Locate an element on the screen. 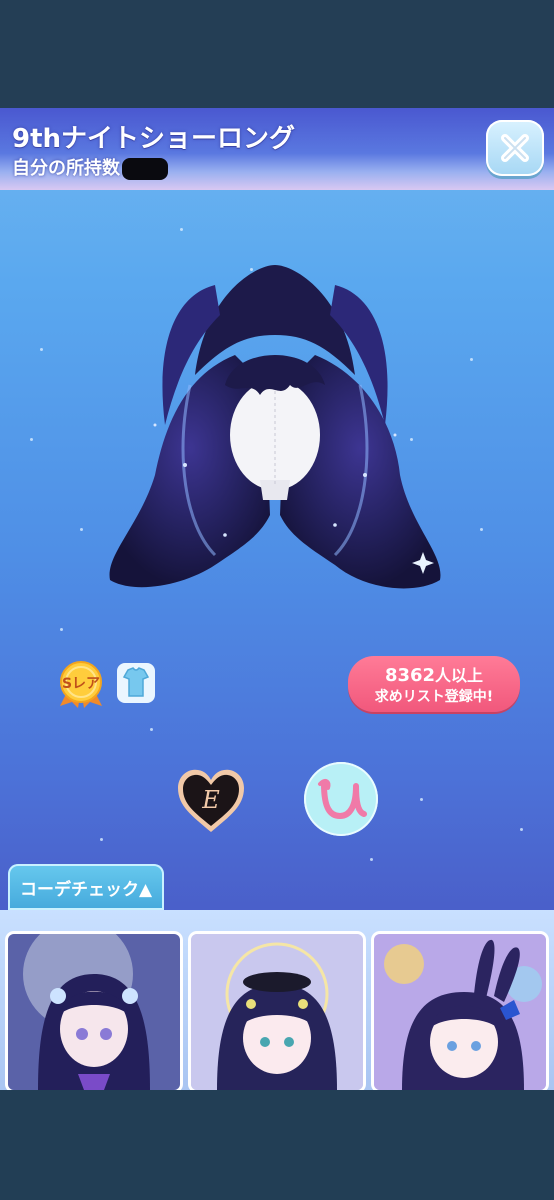 Image resolution: width=554 pixels, height=1200 pixels. wishlist-count: 8362人以上 is located at coordinates (434, 674).